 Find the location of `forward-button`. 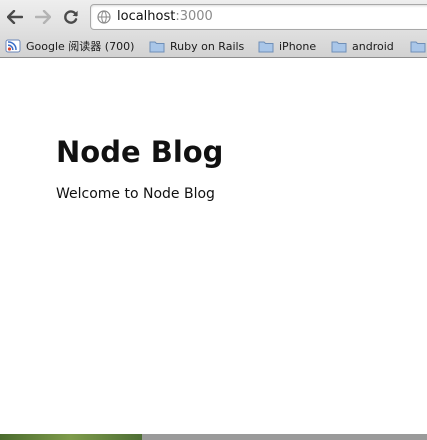

forward-button is located at coordinates (43, 17).